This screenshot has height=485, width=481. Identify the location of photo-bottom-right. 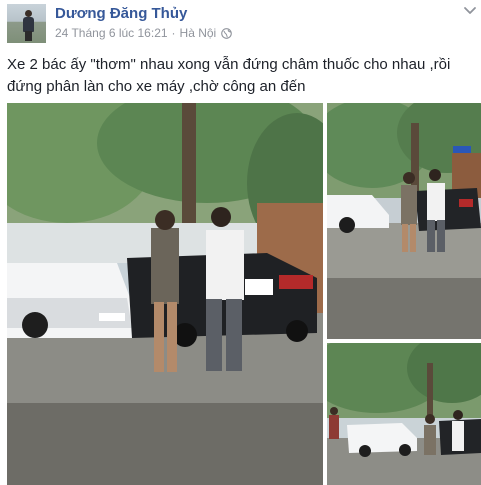
(404, 414).